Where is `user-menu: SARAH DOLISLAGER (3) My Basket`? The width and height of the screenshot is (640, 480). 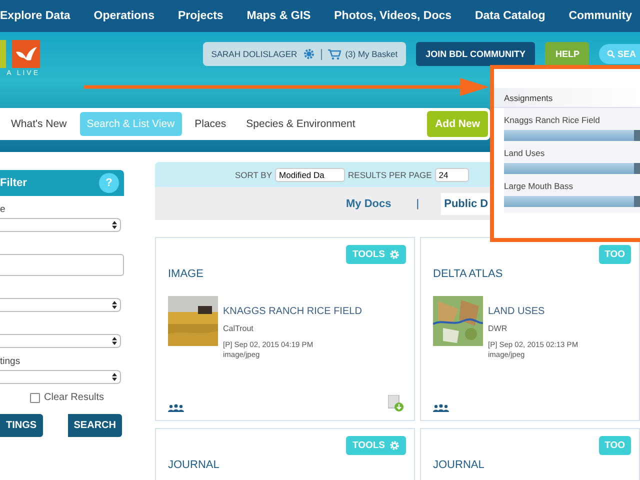
user-menu: SARAH DOLISLAGER (3) My Basket is located at coordinates (304, 54).